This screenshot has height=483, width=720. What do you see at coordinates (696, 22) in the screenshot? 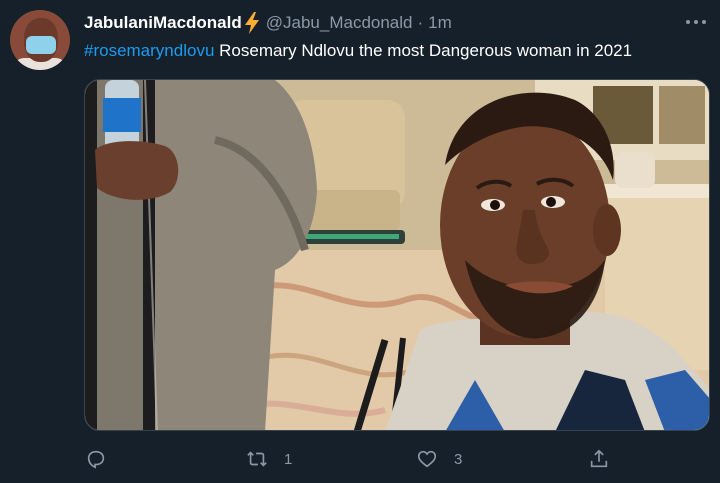
I see `more-options-icon` at bounding box center [696, 22].